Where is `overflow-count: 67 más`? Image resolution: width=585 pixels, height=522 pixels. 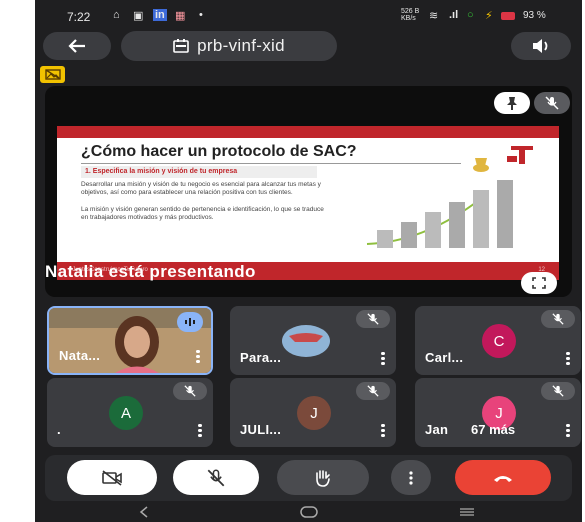 overflow-count: 67 más is located at coordinates (493, 429).